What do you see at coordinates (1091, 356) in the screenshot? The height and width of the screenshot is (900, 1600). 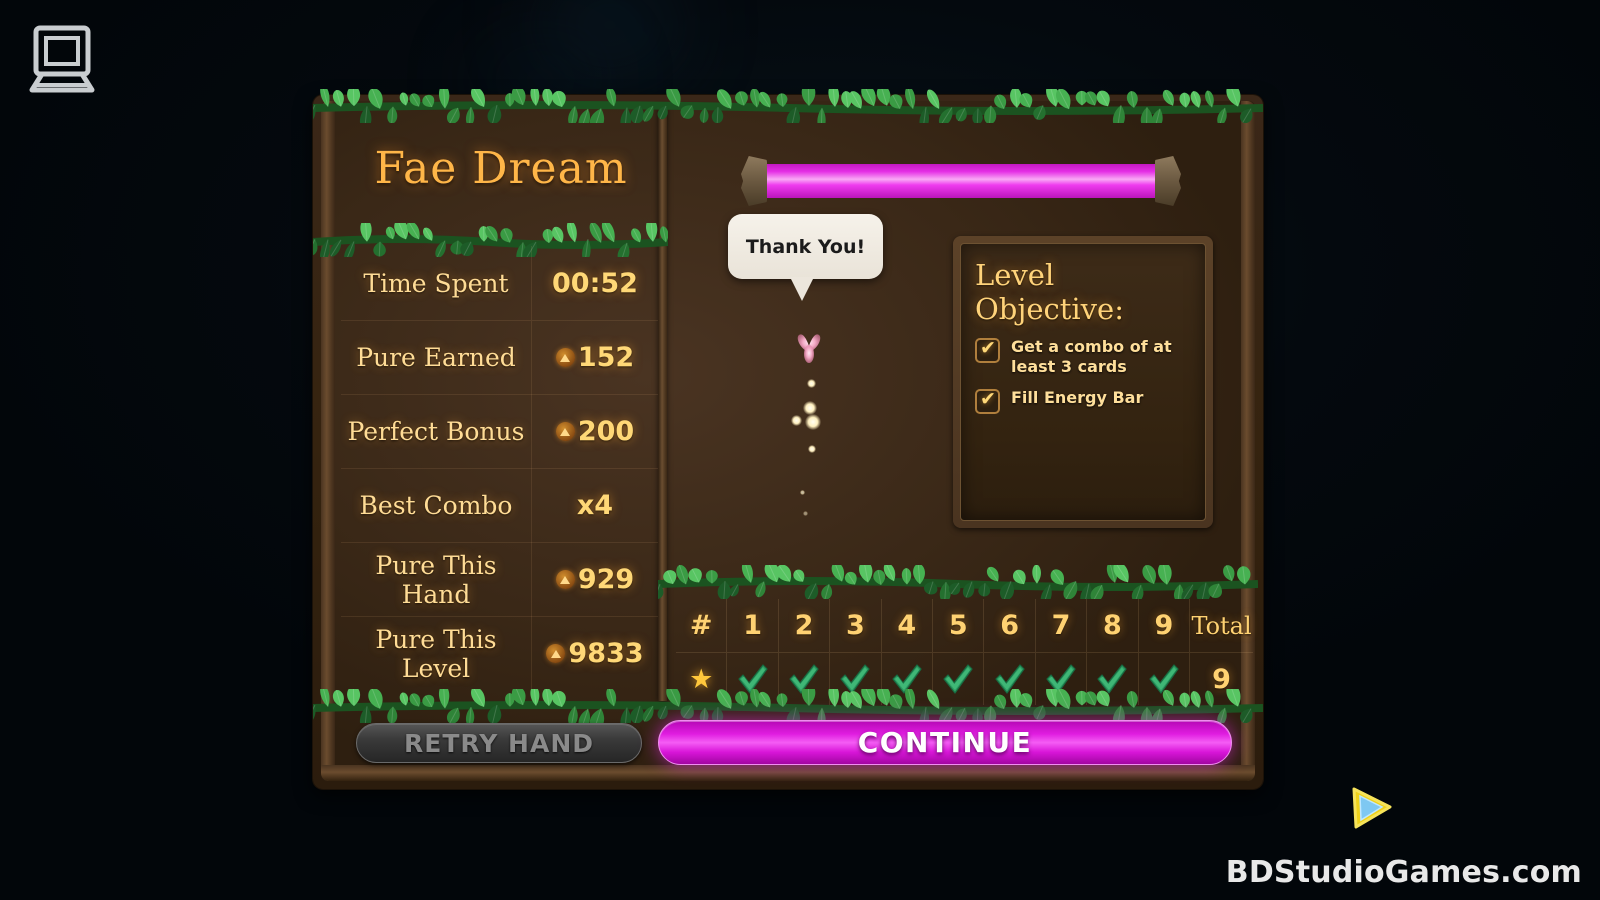 I see `objective-item-label: Get a combo of at least 3 cards` at bounding box center [1091, 356].